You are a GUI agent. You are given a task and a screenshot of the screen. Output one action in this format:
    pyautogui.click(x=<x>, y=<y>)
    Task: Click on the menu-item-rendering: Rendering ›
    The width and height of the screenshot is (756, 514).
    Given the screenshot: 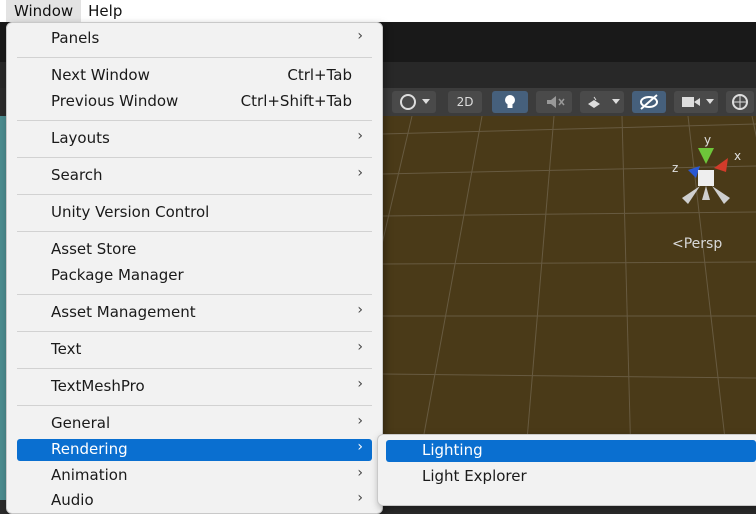 What is the action you would take?
    pyautogui.click(x=194, y=450)
    